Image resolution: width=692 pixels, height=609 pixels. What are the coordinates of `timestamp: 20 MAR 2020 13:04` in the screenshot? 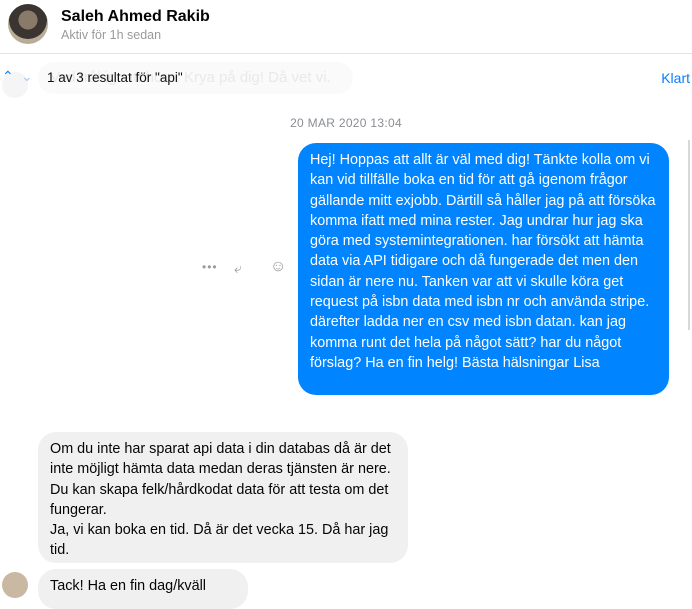 It's located at (346, 123).